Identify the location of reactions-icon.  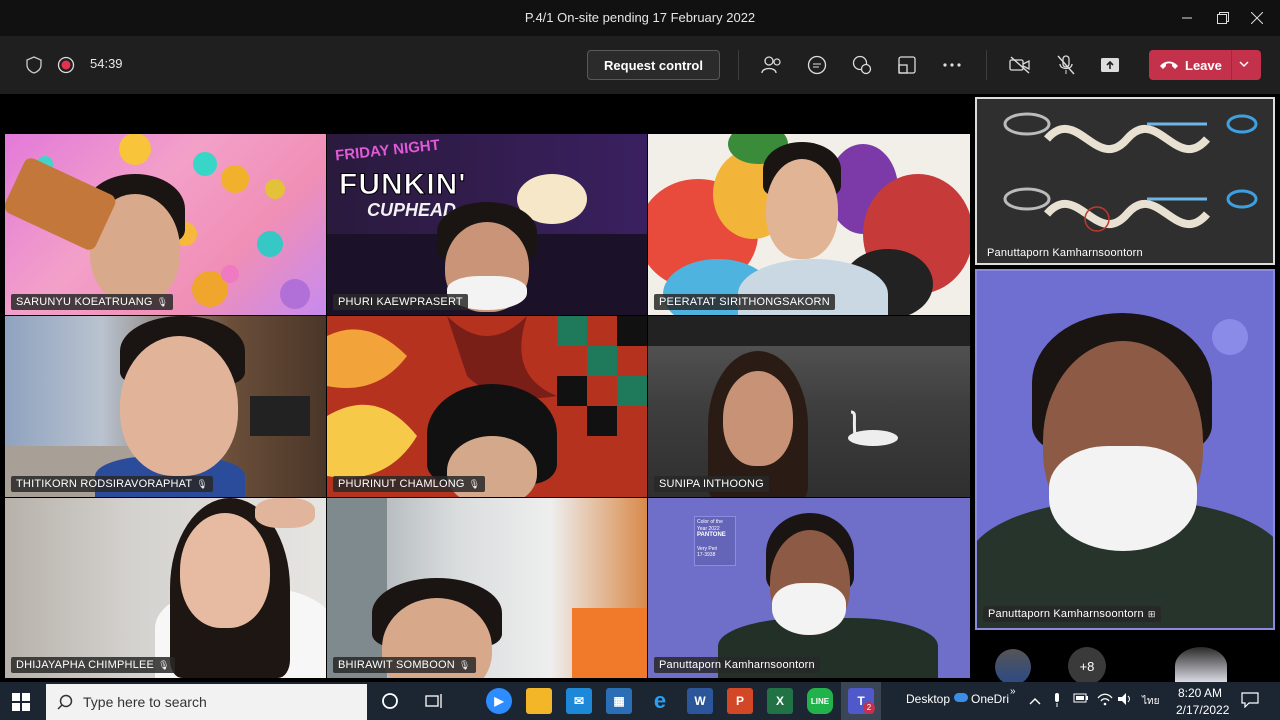
(862, 65).